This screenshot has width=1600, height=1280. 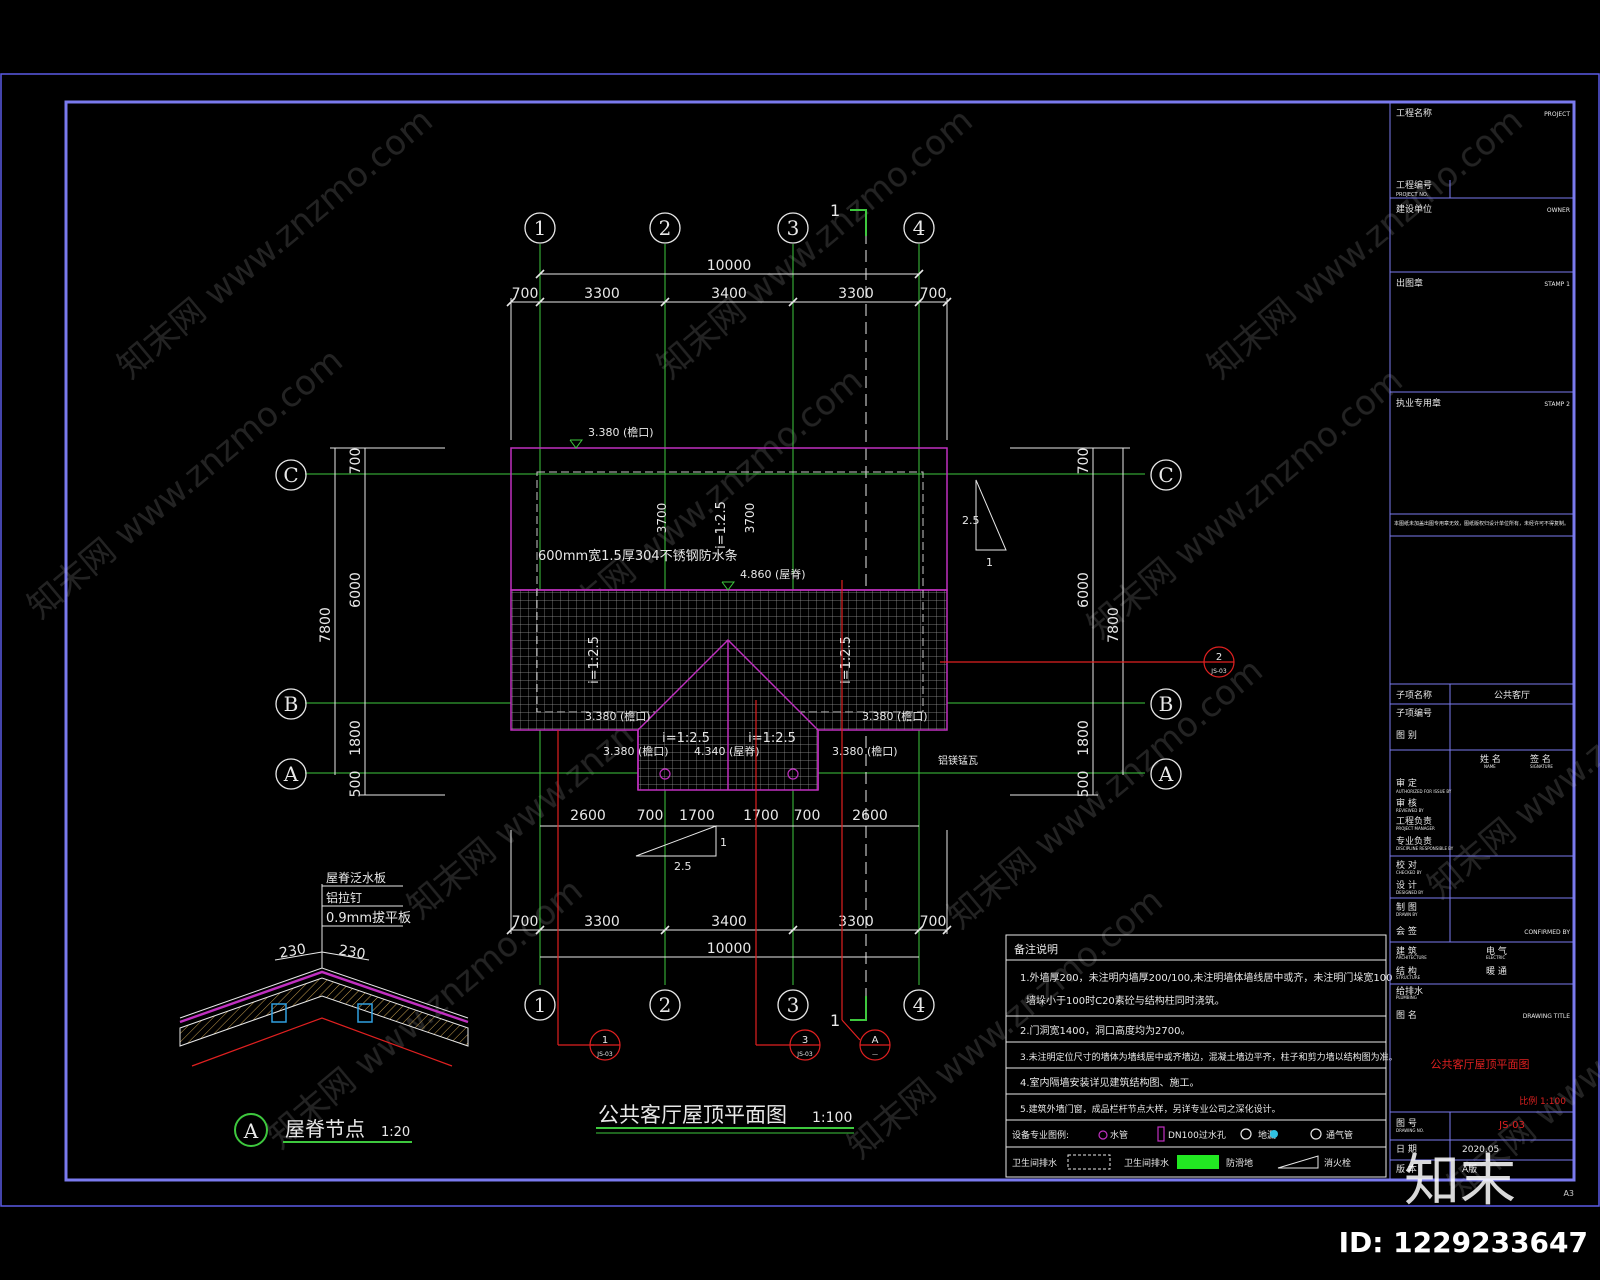 What do you see at coordinates (1406, 997) in the screenshot?
I see `tb-plumb-en: PLUMBING` at bounding box center [1406, 997].